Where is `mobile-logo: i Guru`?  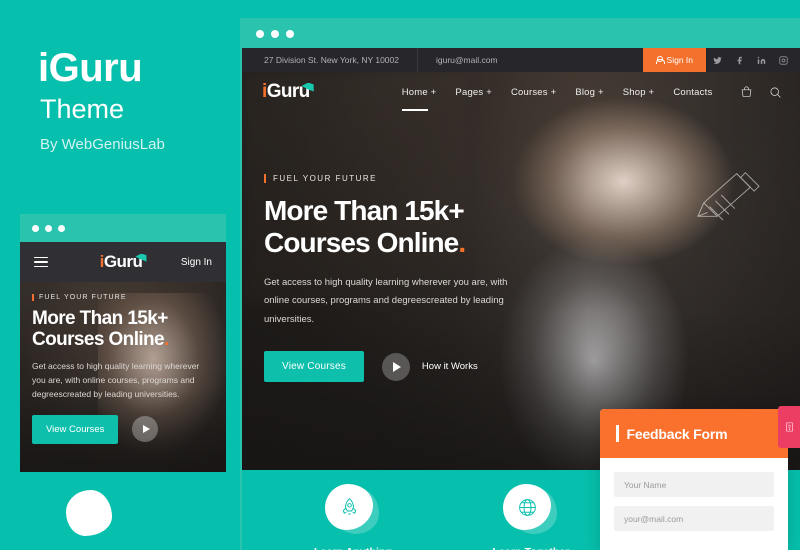
mobile-logo: i Guru is located at coordinates (123, 262).